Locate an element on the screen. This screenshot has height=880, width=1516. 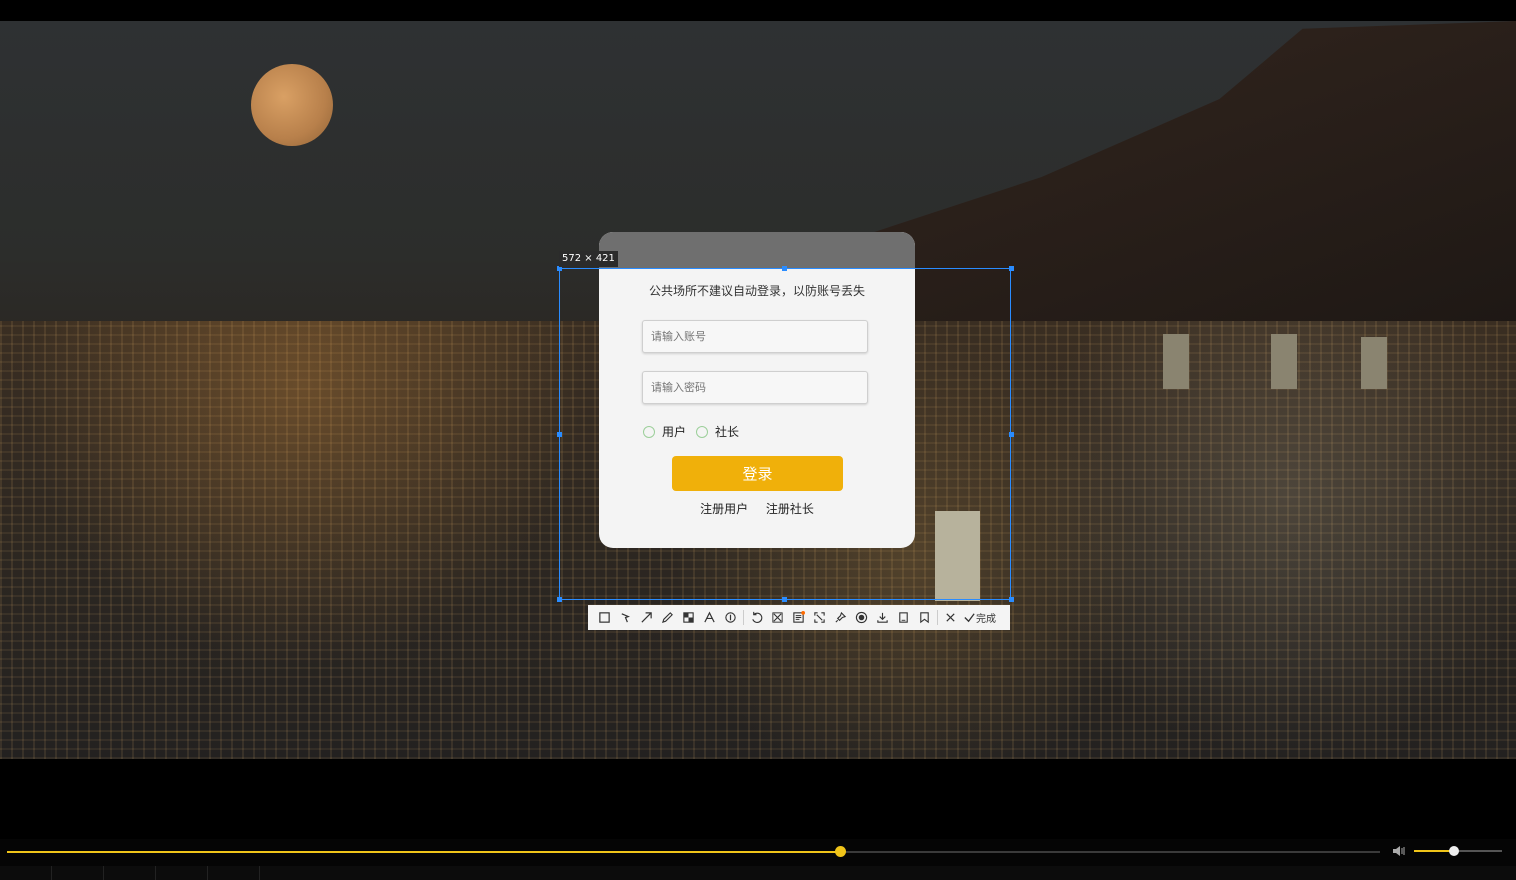
login-notice: 公共场所不建议自动登录，以防账号丢失 is located at coordinates (756, 291).